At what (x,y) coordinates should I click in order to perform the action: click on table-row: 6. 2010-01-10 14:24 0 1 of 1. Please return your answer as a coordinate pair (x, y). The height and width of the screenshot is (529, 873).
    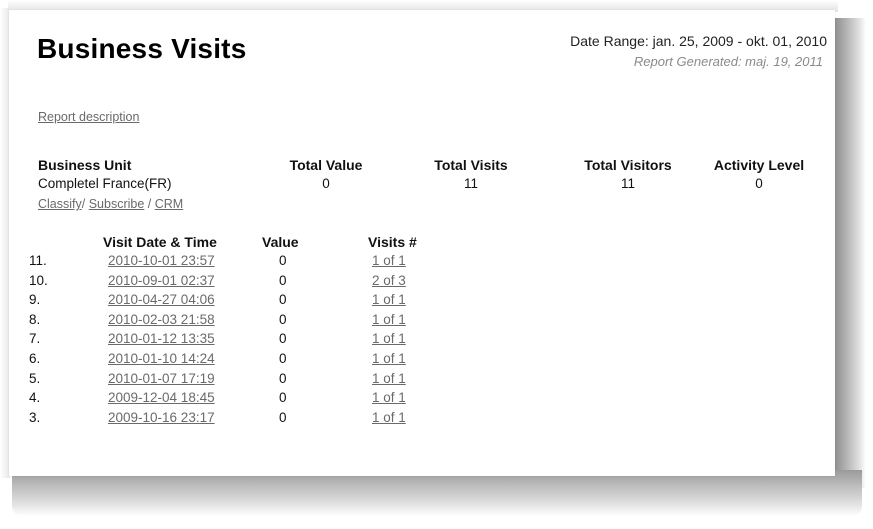
    Looking at the image, I should click on (229, 360).